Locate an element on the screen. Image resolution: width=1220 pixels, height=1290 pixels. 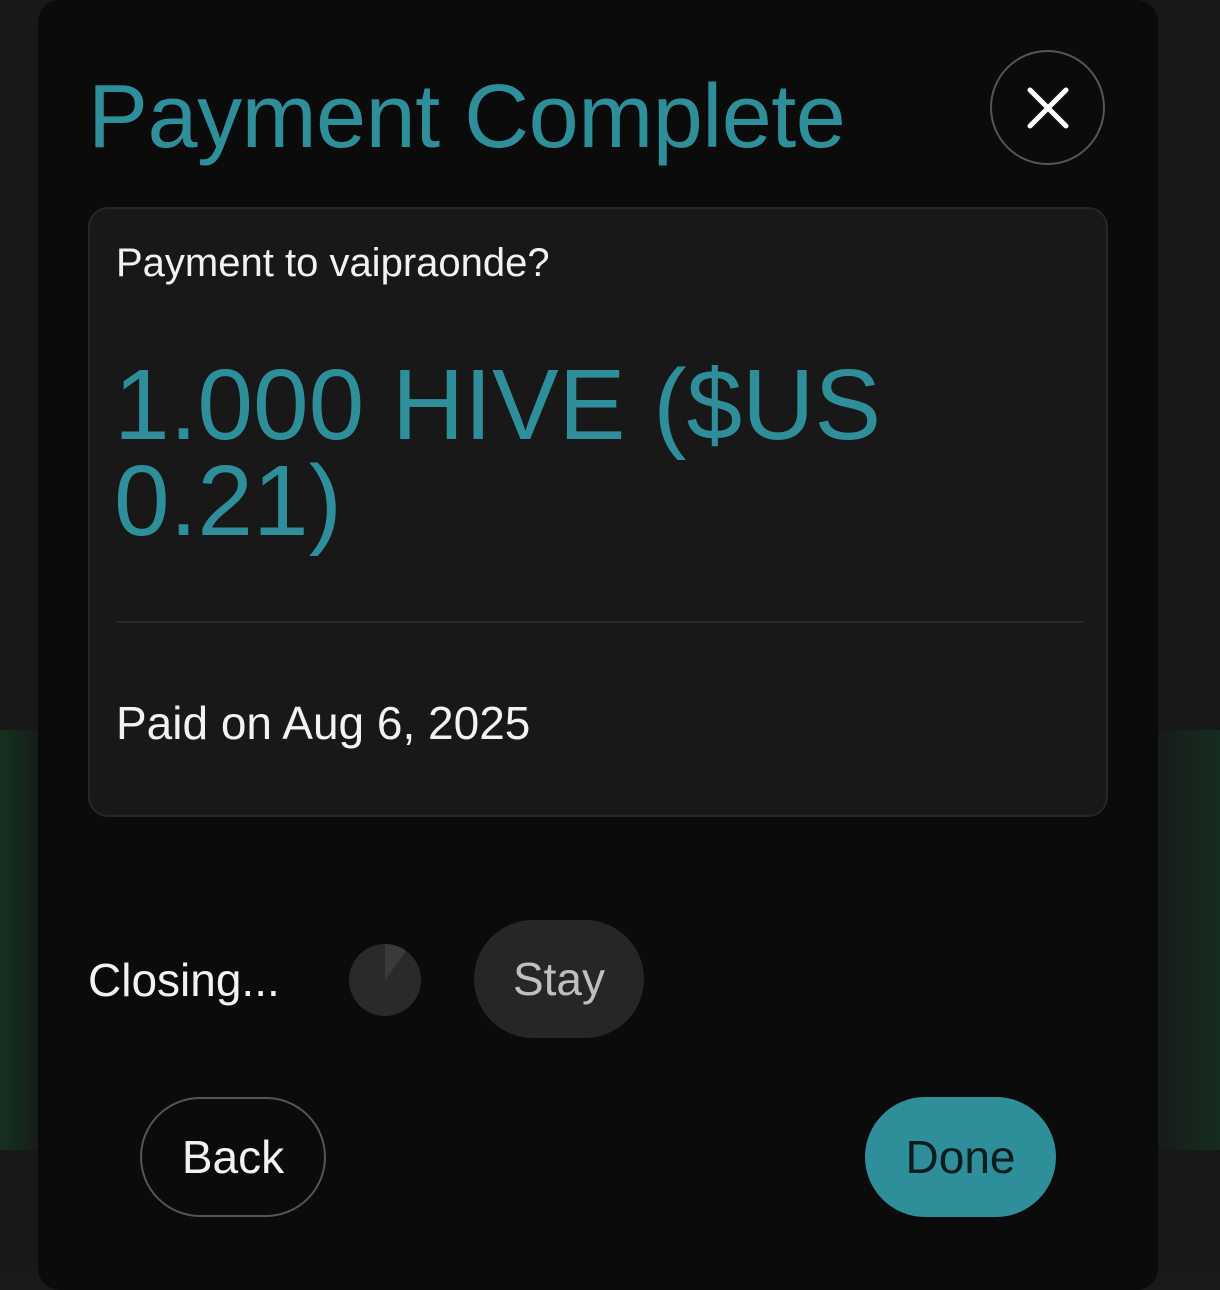
payment-amount: 1.000 HIVE ($US 0.21) is located at coordinates (498, 453).